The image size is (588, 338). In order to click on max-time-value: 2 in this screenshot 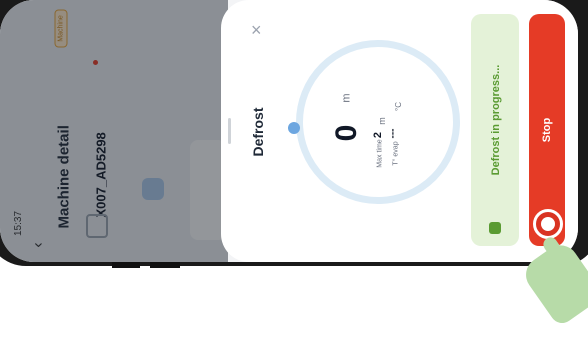, I will do `click(378, 135)`.